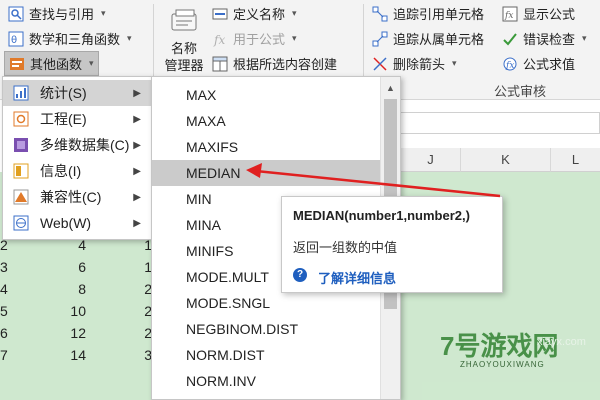  Describe the element at coordinates (561, 342) in the screenshot. I see `watermark-url: xiayx.com` at that location.